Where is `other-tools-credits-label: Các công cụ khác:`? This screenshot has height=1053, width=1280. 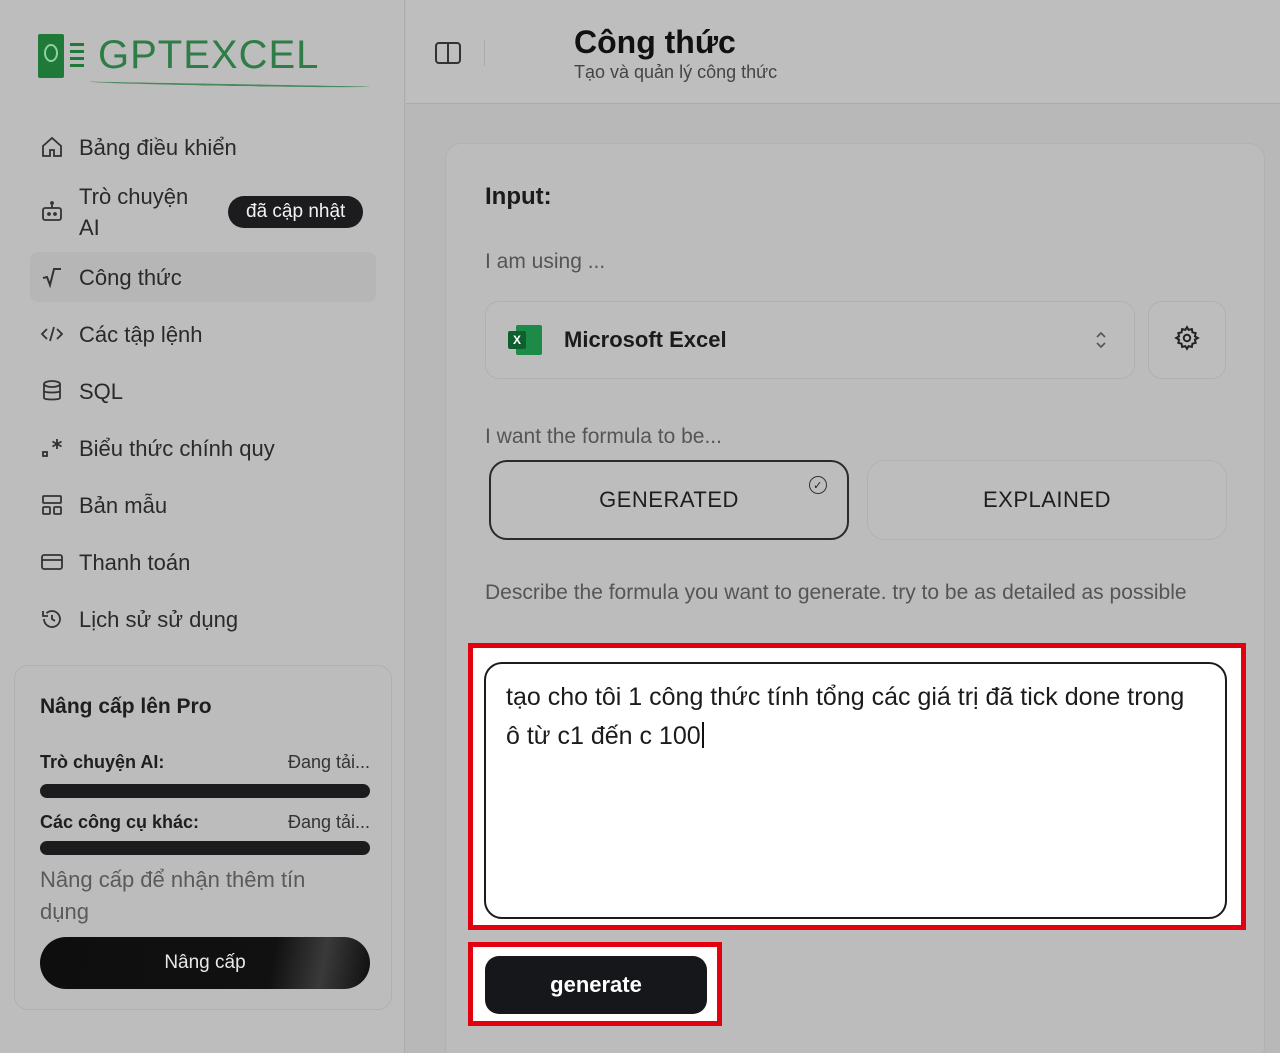 other-tools-credits-label: Các công cụ khác: is located at coordinates (120, 822).